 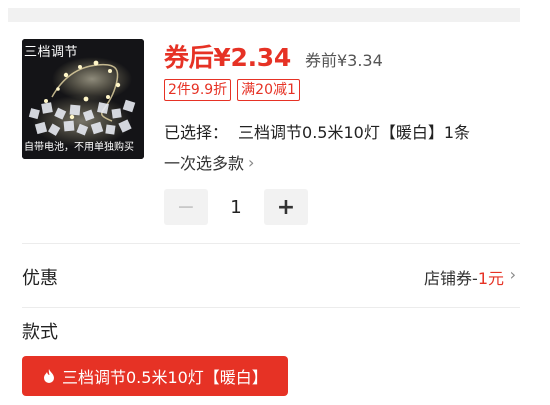 I want to click on coupon-prefix: 店铺券-, so click(x=451, y=278).